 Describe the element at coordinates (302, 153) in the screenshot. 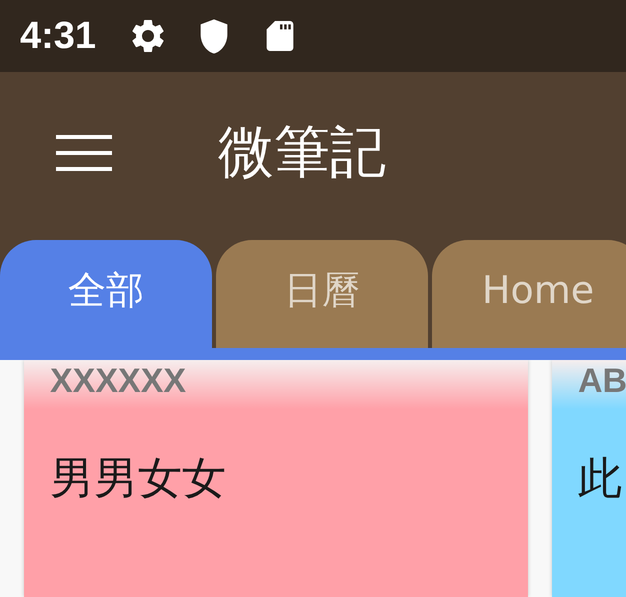

I see `app-title: 微筆記` at that location.